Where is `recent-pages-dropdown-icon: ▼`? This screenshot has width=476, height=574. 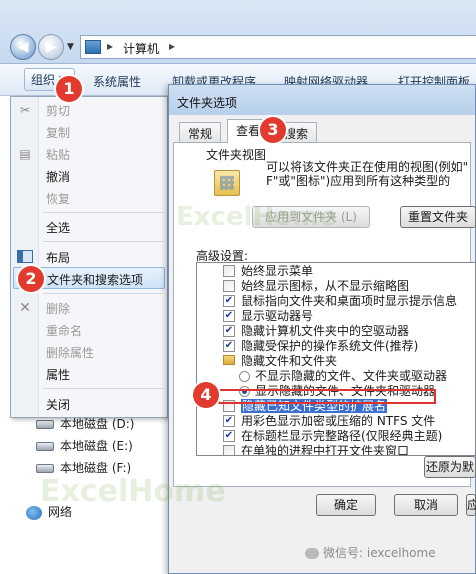
recent-pages-dropdown-icon: ▼ is located at coordinates (70, 47).